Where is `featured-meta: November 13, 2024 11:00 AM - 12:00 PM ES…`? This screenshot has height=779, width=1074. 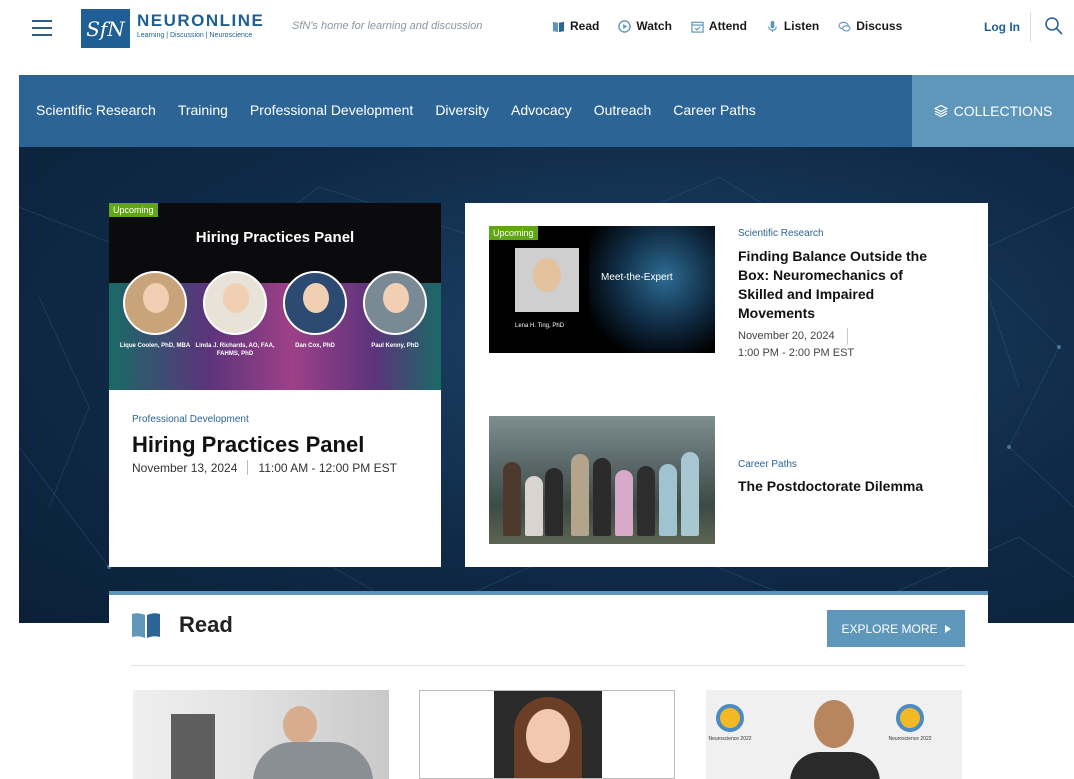 featured-meta: November 13, 2024 11:00 AM - 12:00 PM ES… is located at coordinates (277, 467).